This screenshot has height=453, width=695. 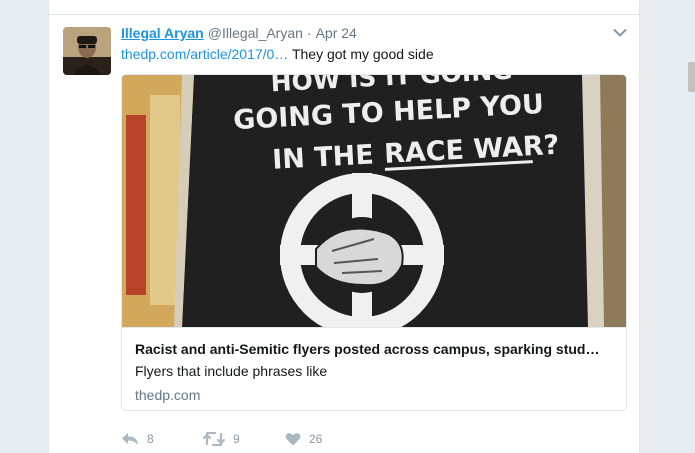 I want to click on heart-icon, so click(x=293, y=439).